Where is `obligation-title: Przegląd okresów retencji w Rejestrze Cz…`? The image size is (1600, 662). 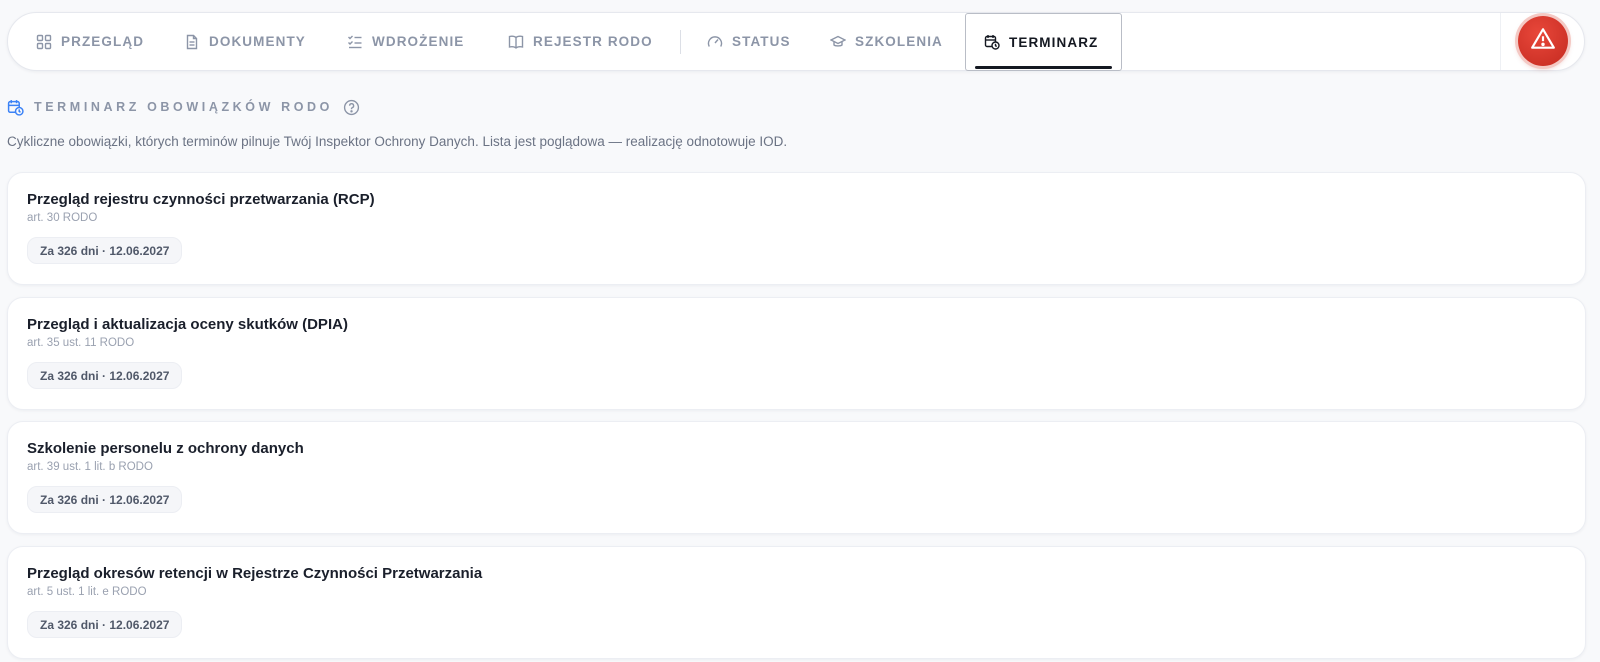 obligation-title: Przegląd okresów retencji w Rejestrze Cz… is located at coordinates (255, 573).